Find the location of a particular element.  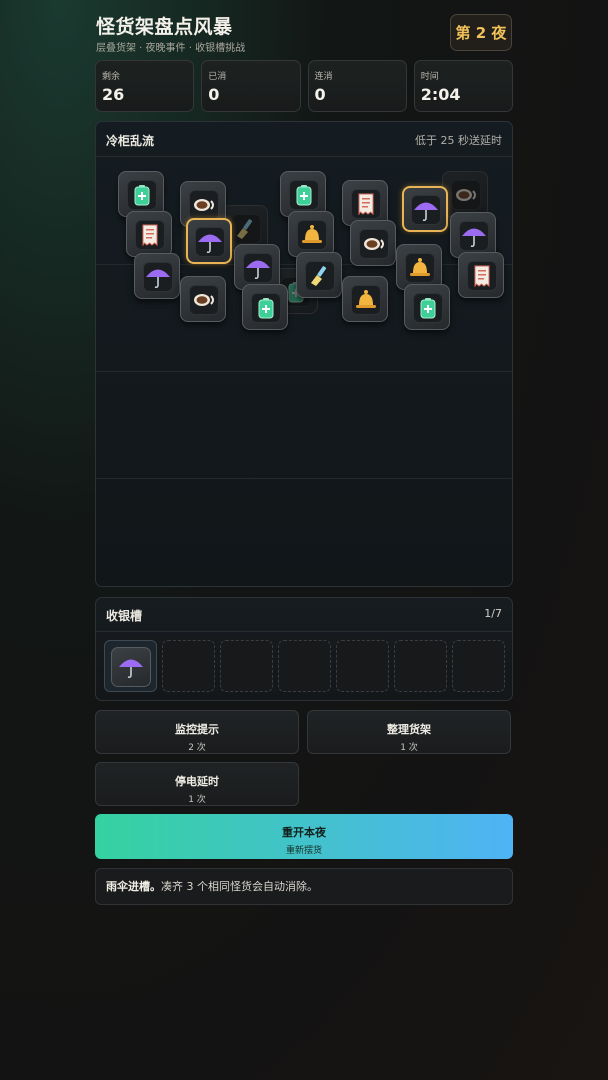

shuffle-button-count: 1 次 is located at coordinates (409, 748).